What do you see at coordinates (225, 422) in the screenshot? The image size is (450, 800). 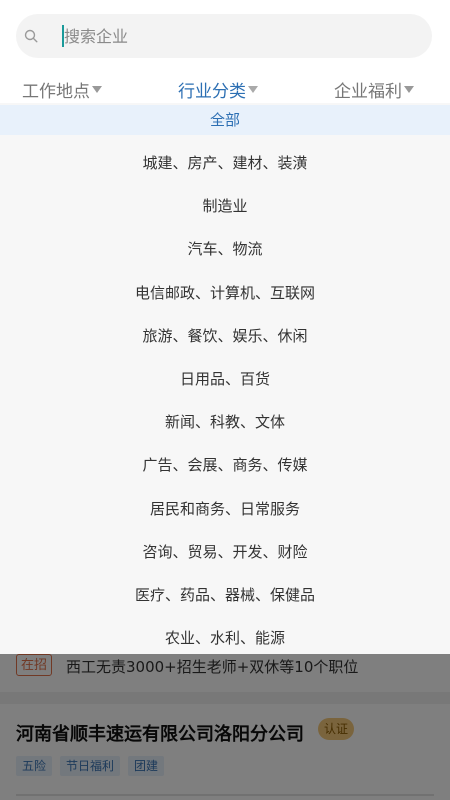 I see `industry-option: 新闻、科教、文体` at bounding box center [225, 422].